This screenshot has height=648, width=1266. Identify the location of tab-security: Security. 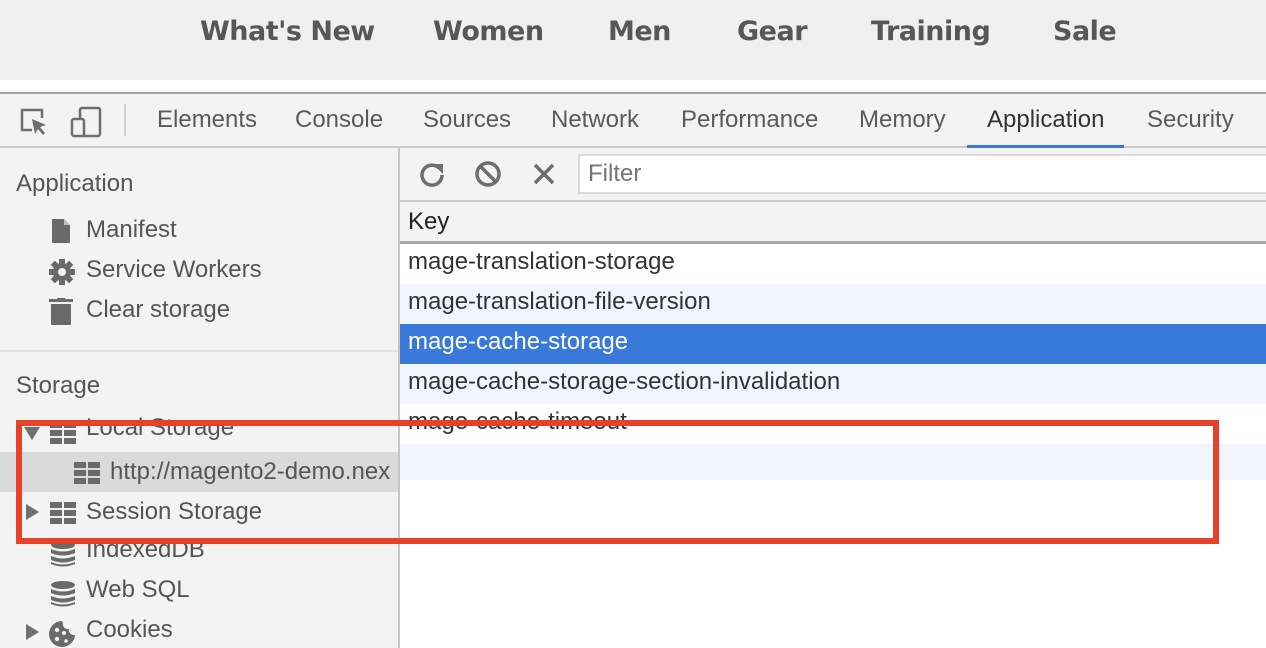
(1190, 127).